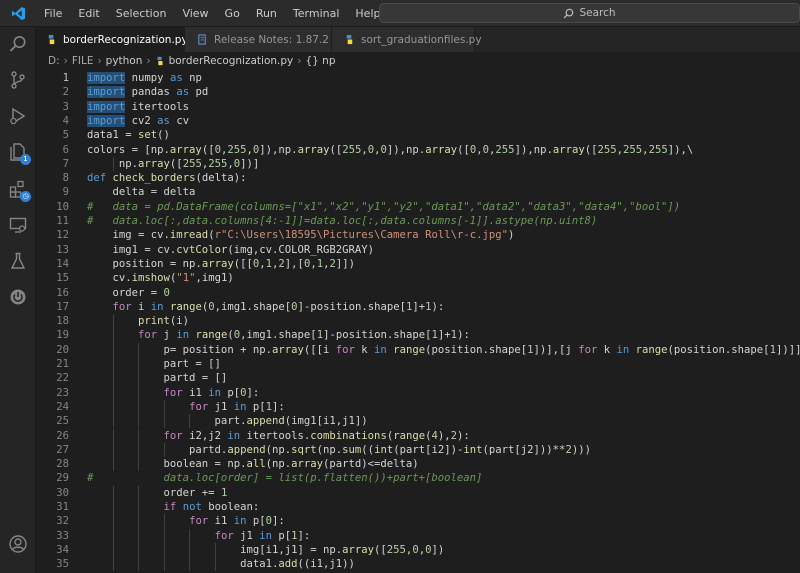 The height and width of the screenshot is (573, 800). What do you see at coordinates (18, 297) in the screenshot?
I see `power-icon` at bounding box center [18, 297].